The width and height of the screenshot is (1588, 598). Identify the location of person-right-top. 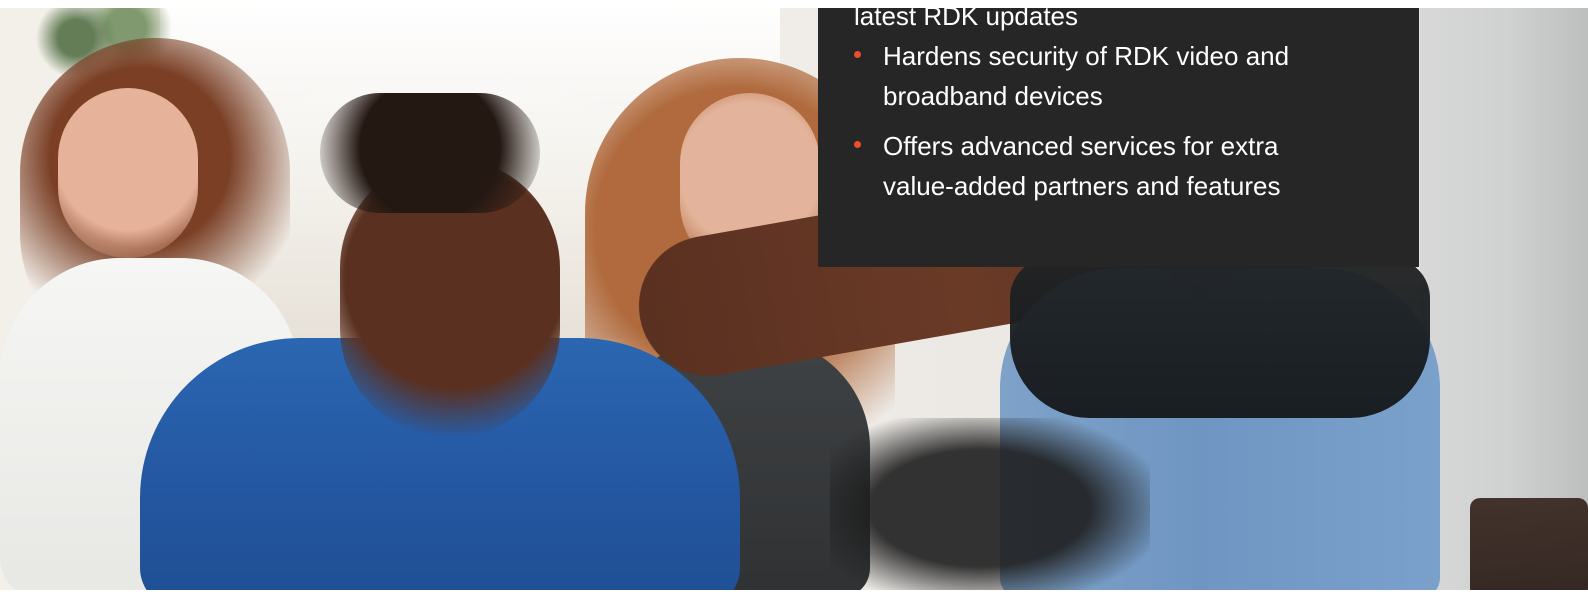
(1220, 338).